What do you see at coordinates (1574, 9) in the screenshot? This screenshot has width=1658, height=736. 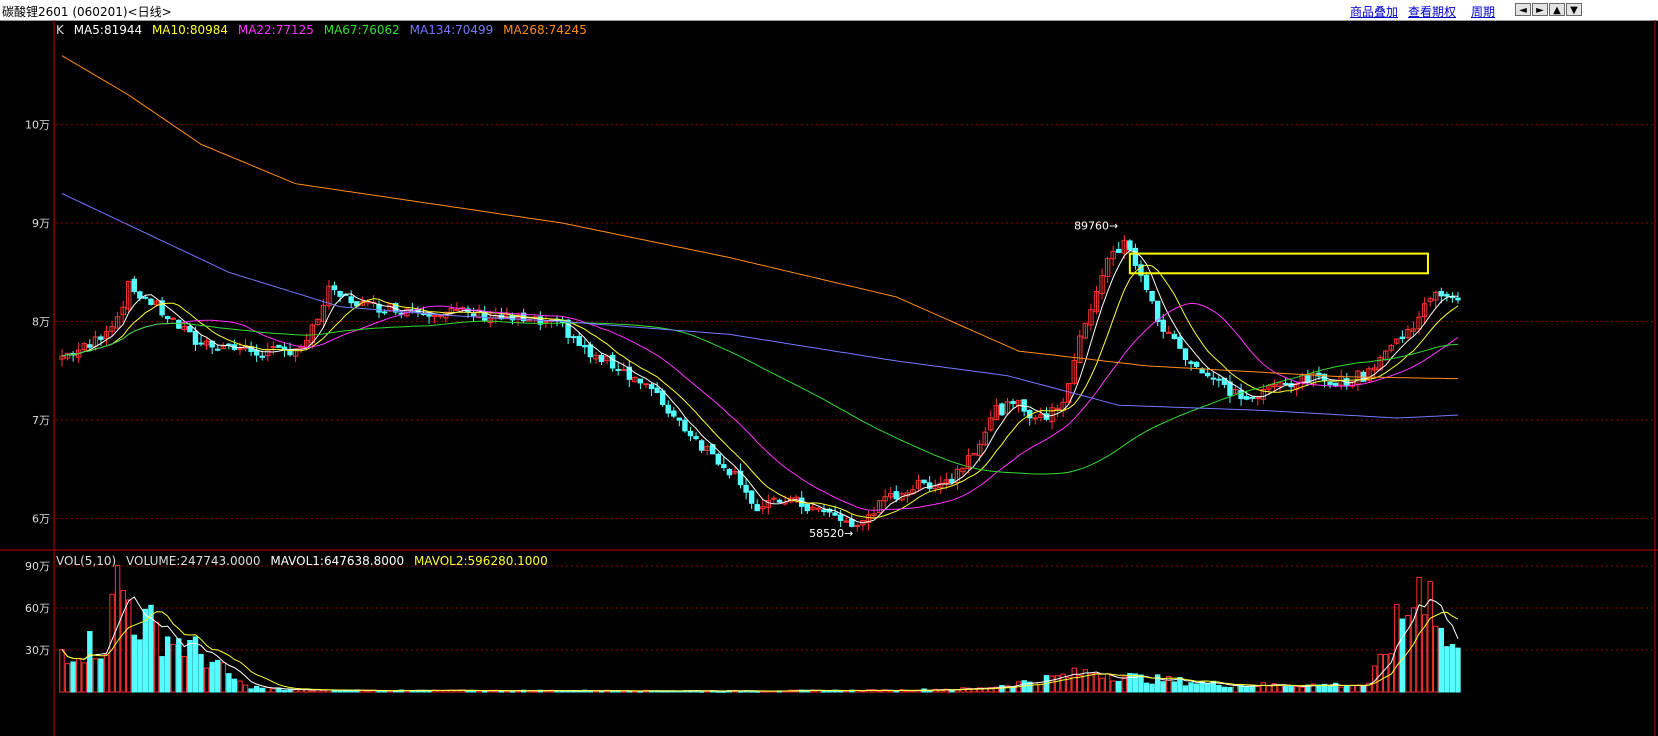 I see `zoom-out-button: ▼` at bounding box center [1574, 9].